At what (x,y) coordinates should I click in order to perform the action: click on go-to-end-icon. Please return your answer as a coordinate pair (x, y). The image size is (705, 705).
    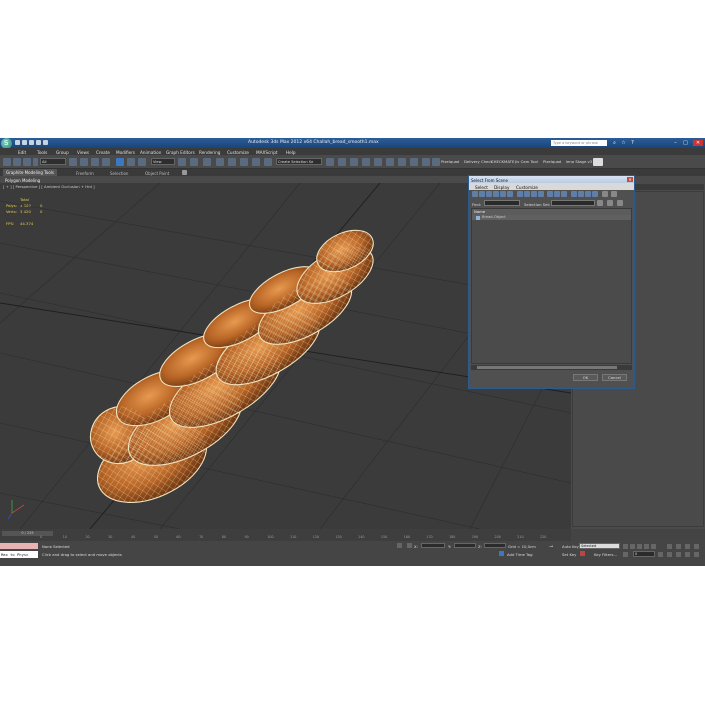
    Looking at the image, I should click on (653, 546).